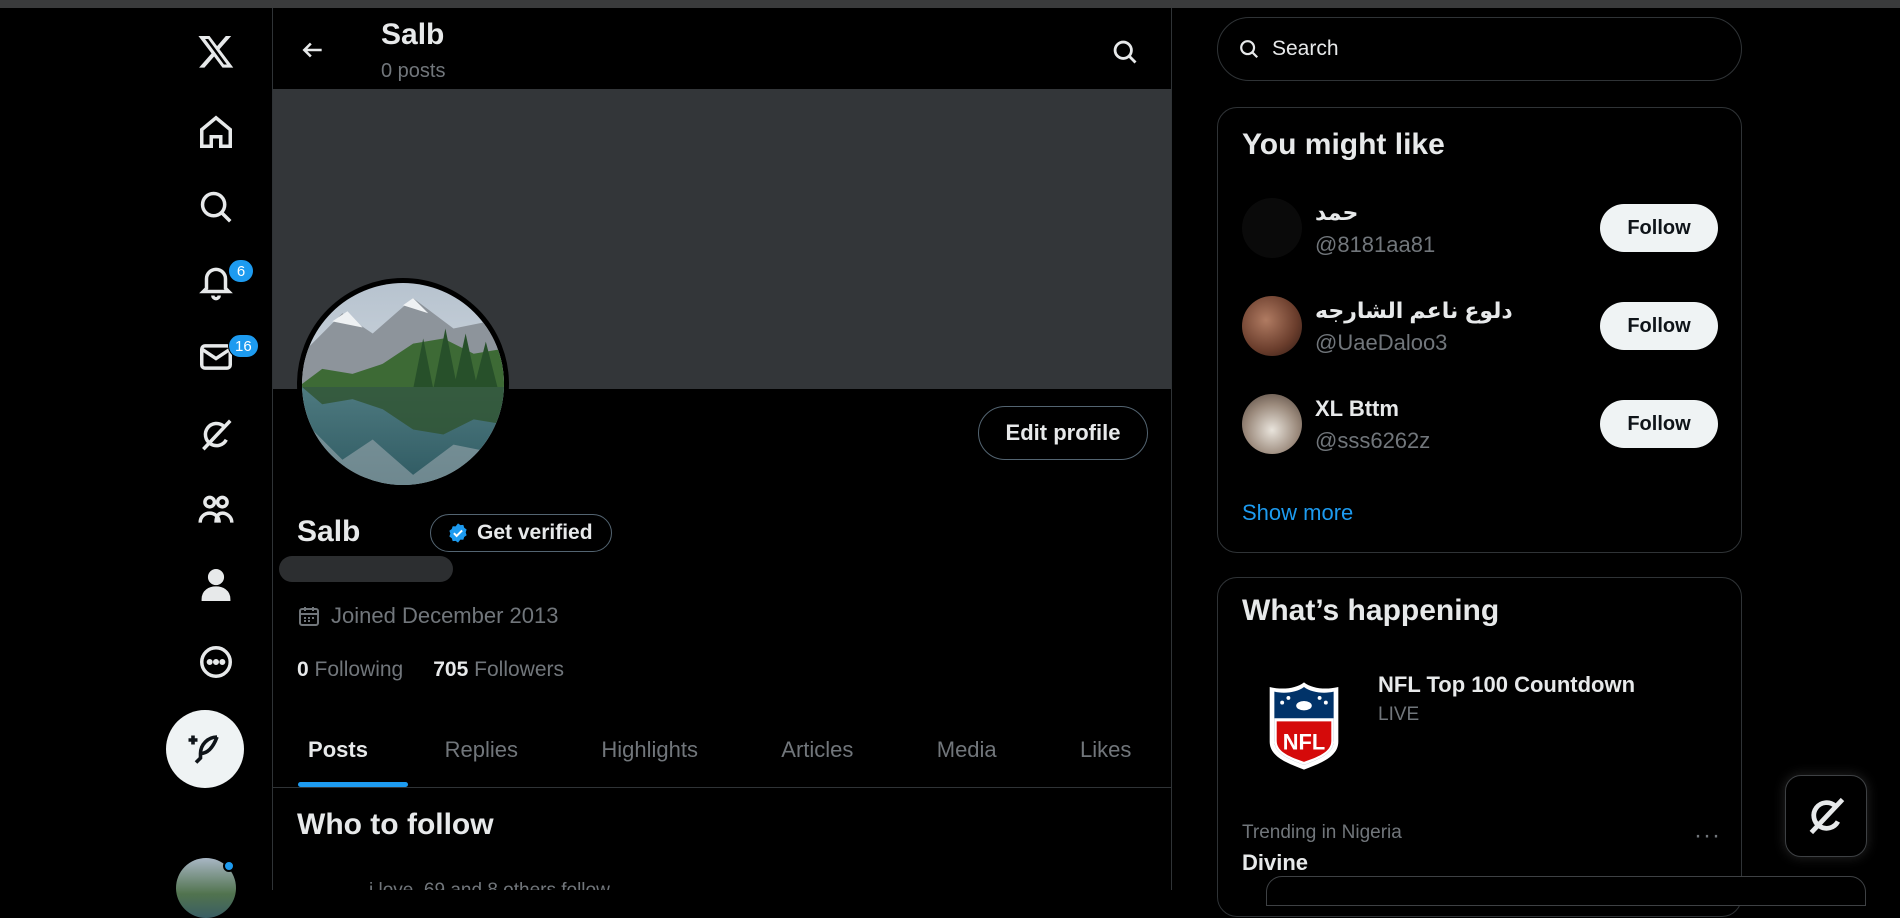 Image resolution: width=1900 pixels, height=918 pixels. I want to click on notifications-badge: 6, so click(241, 271).